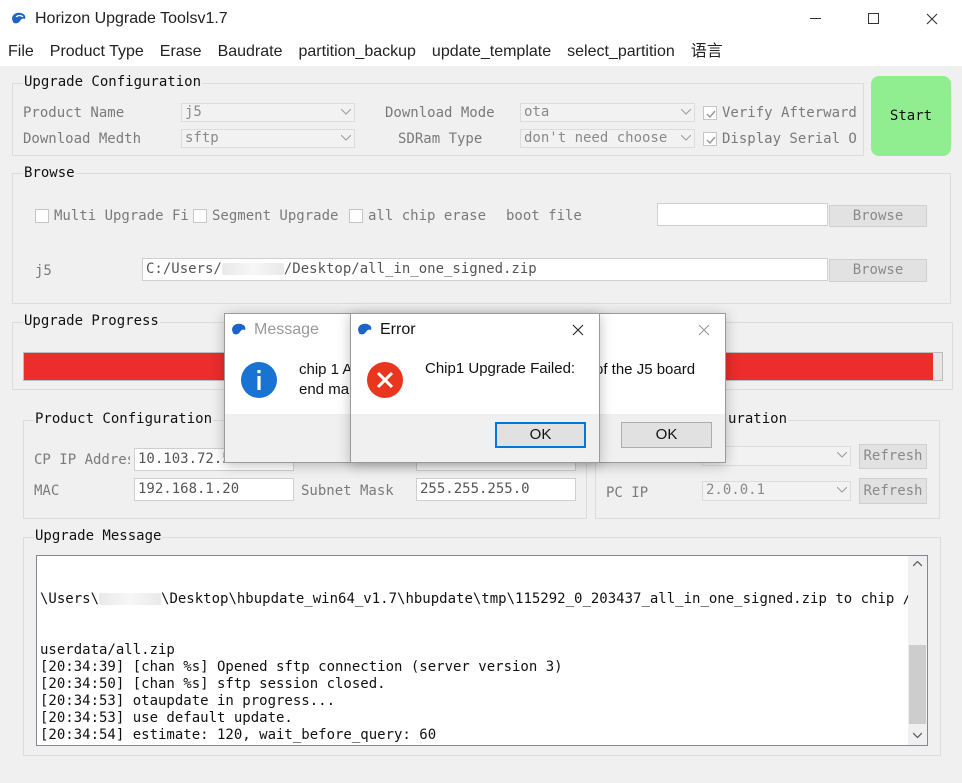 Image resolution: width=962 pixels, height=783 pixels. I want to click on refresh-adapter-button: Refresh, so click(893, 456).